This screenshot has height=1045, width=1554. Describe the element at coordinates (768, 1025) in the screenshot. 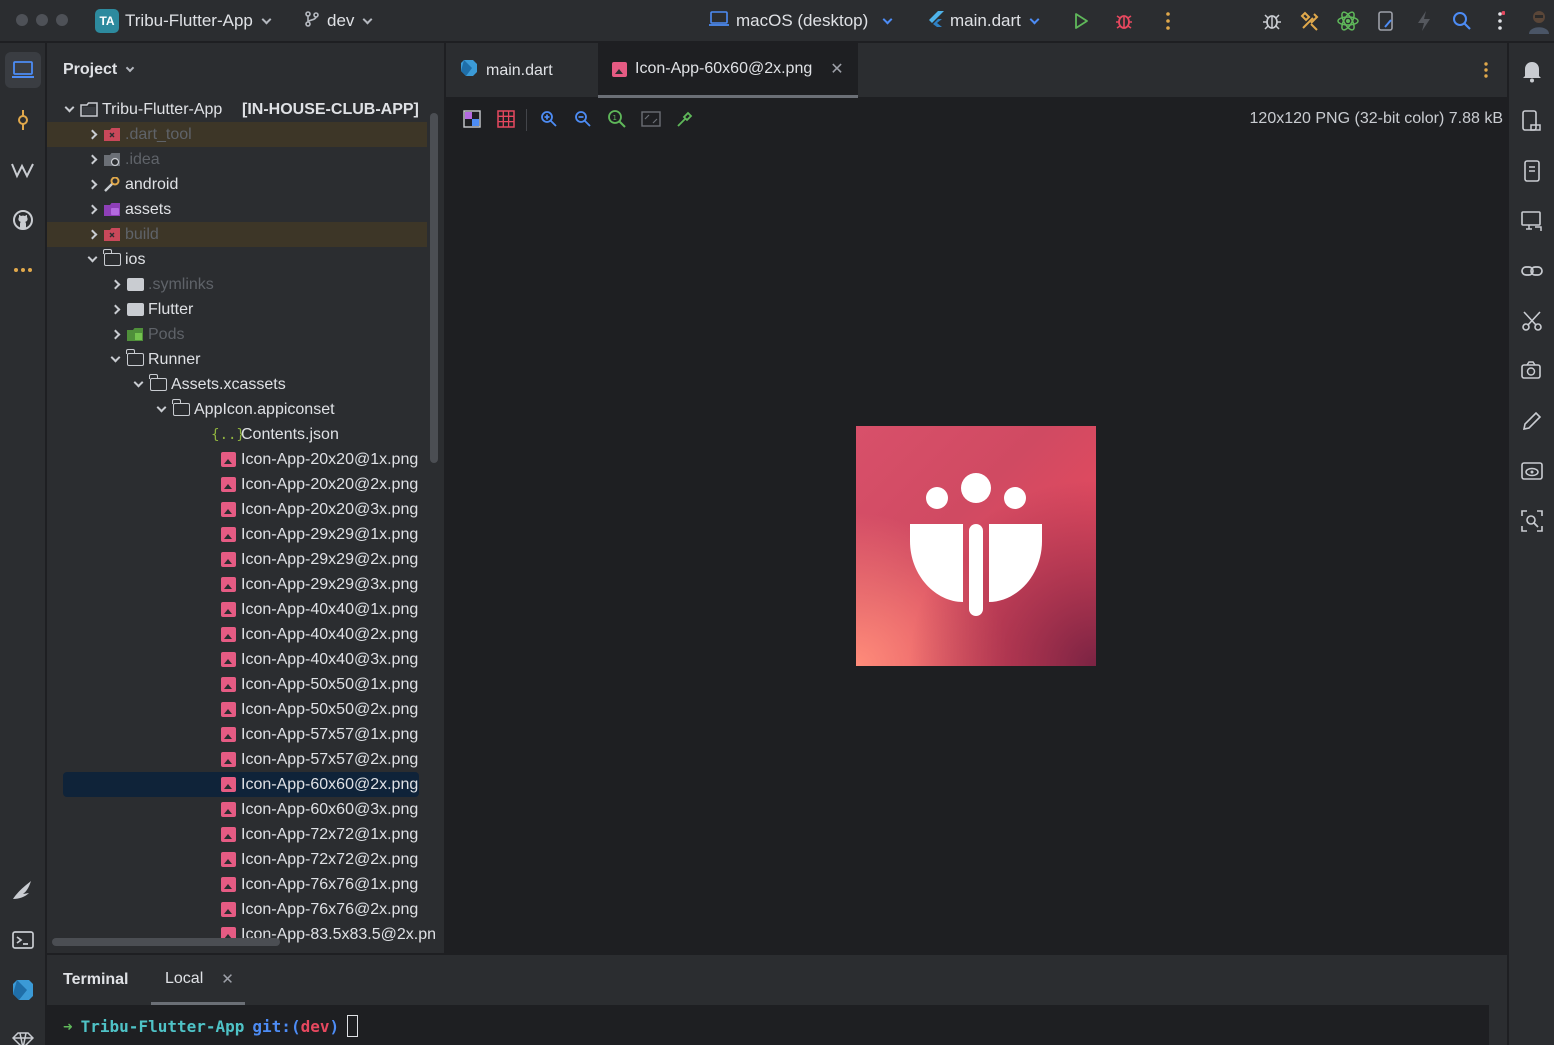

I see `terminal-output: ➜ Tribu-Flutter-App git:(dev)` at that location.